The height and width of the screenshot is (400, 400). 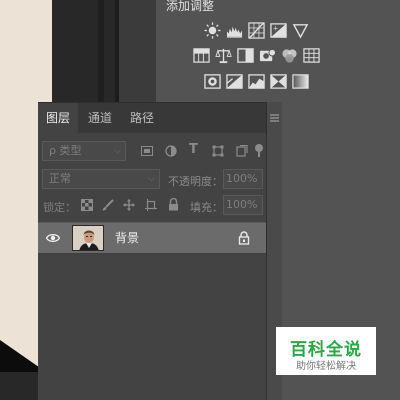 I want to click on fill-label: 填充：, so click(x=206, y=207).